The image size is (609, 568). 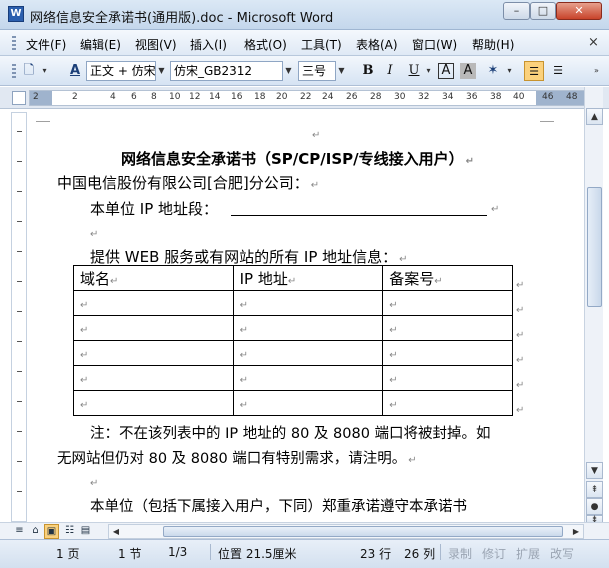 What do you see at coordinates (69, 531) in the screenshot?
I see `outline-view-icon: ☷` at bounding box center [69, 531].